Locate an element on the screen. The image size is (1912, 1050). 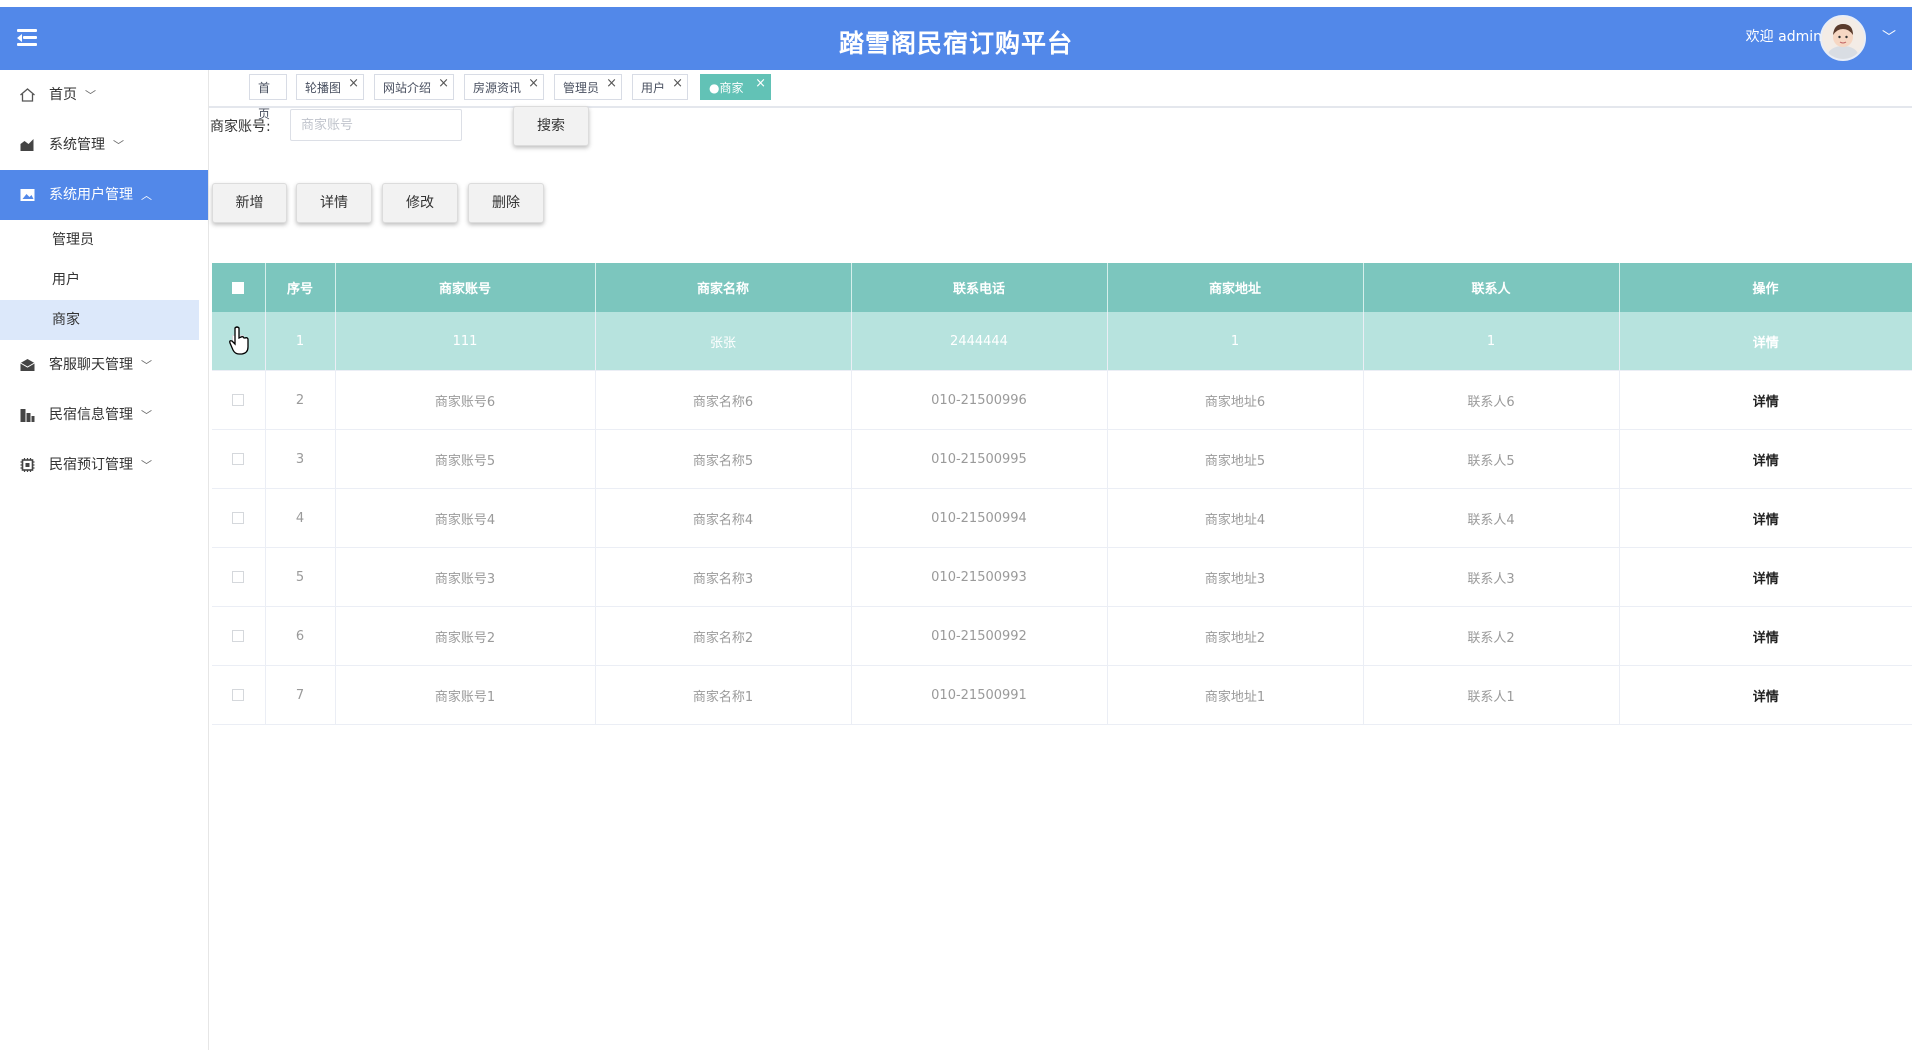
column-header: 序号 is located at coordinates (300, 287).